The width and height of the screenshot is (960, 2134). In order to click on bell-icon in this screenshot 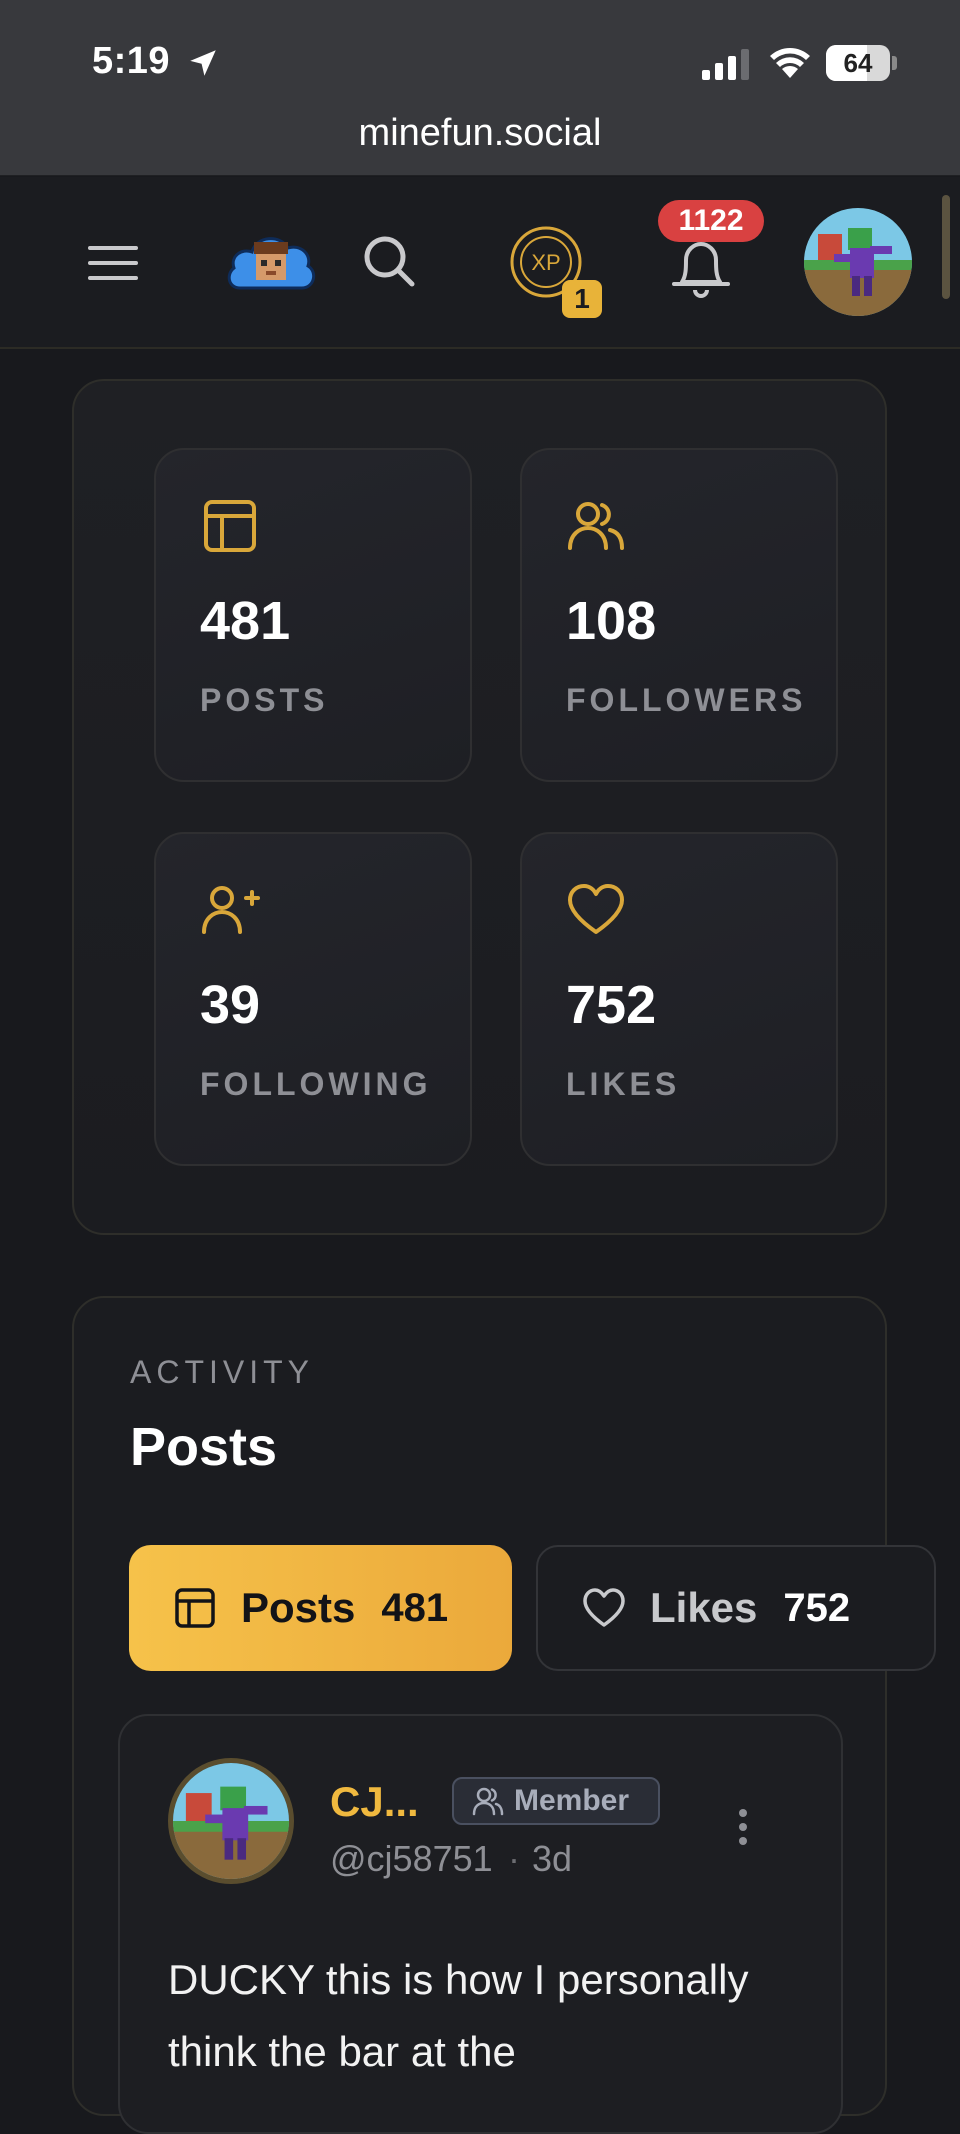, I will do `click(701, 268)`.